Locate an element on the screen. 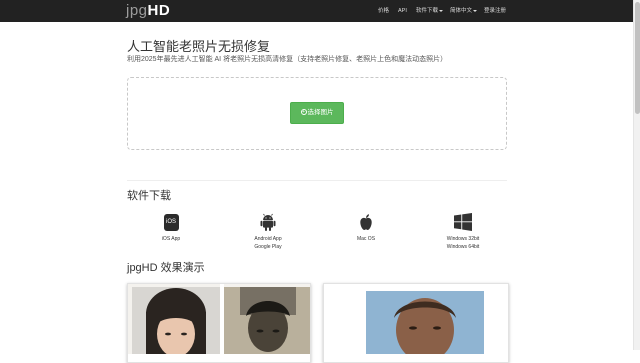 This screenshot has height=363, width=640. download-windows: Windows 32bit Windows 64bit is located at coordinates (463, 230).